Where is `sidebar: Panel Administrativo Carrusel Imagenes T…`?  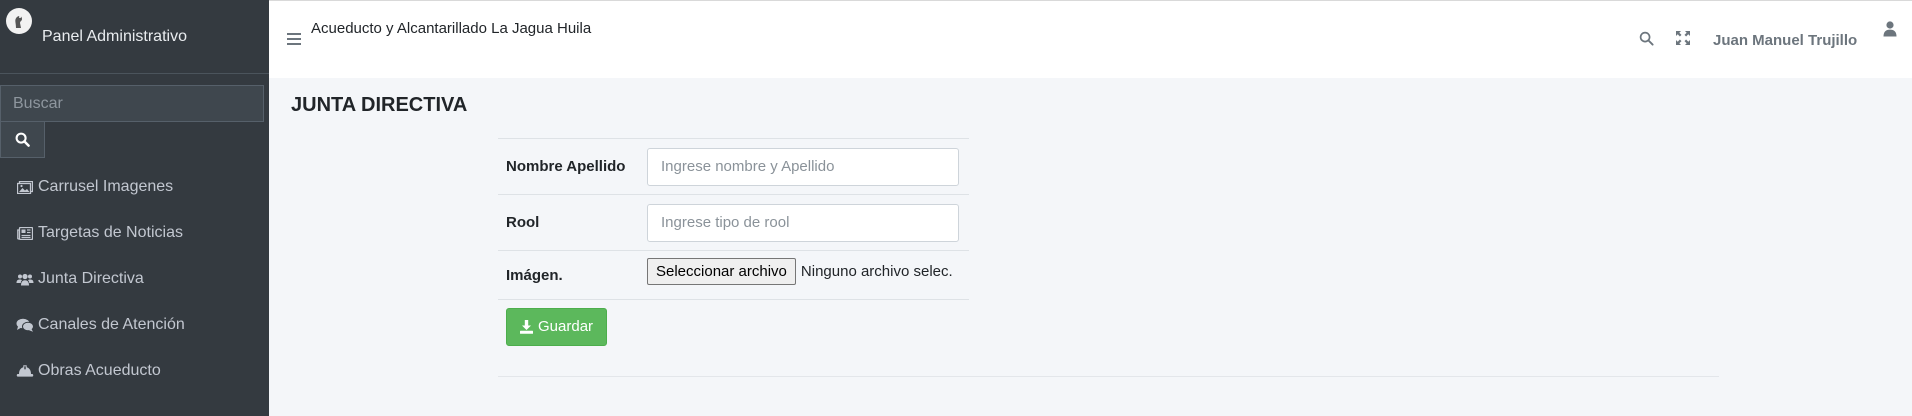
sidebar: Panel Administrativo Carrusel Imagenes T… is located at coordinates (134, 208).